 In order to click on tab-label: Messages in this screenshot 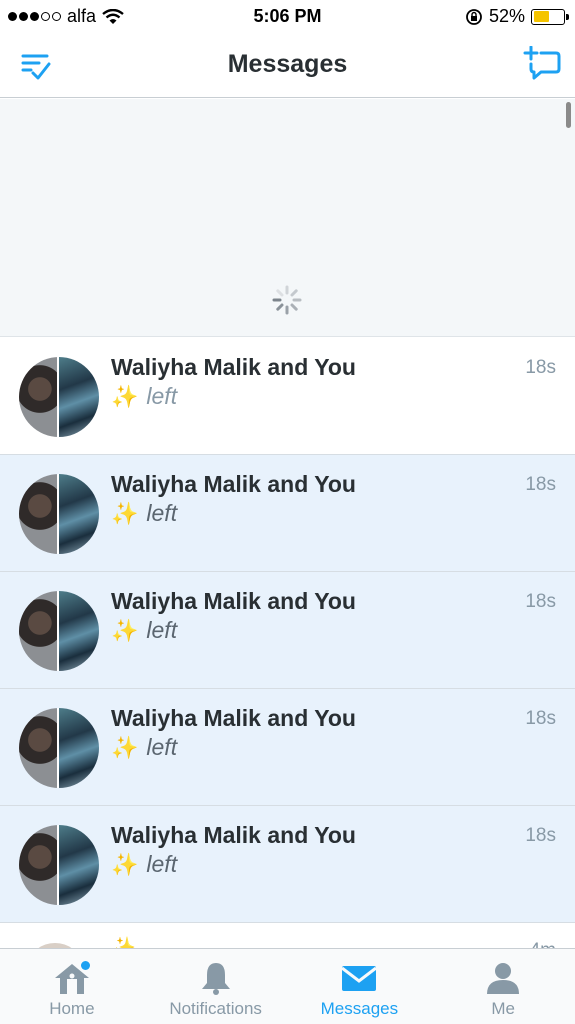, I will do `click(359, 1008)`.